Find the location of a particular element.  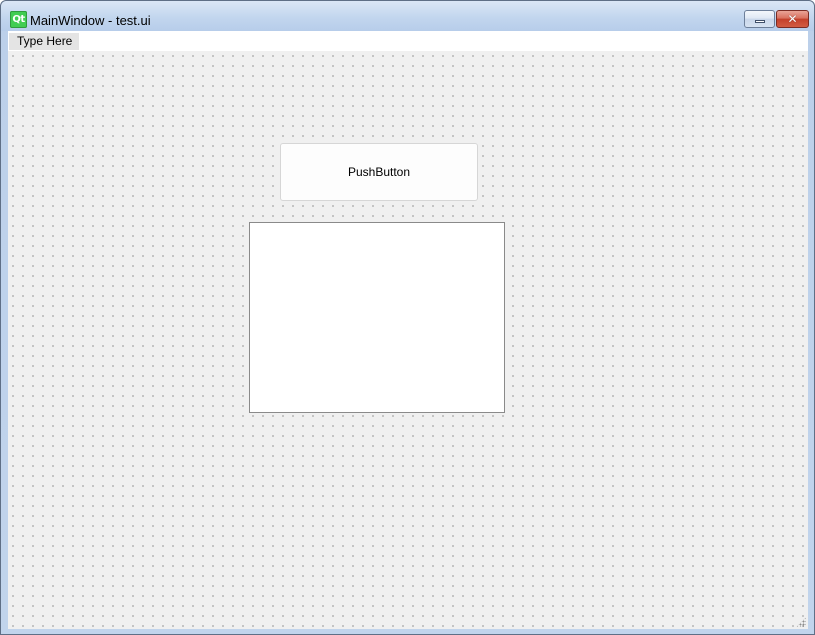

qt-logo-icon: Qt is located at coordinates (18, 19).